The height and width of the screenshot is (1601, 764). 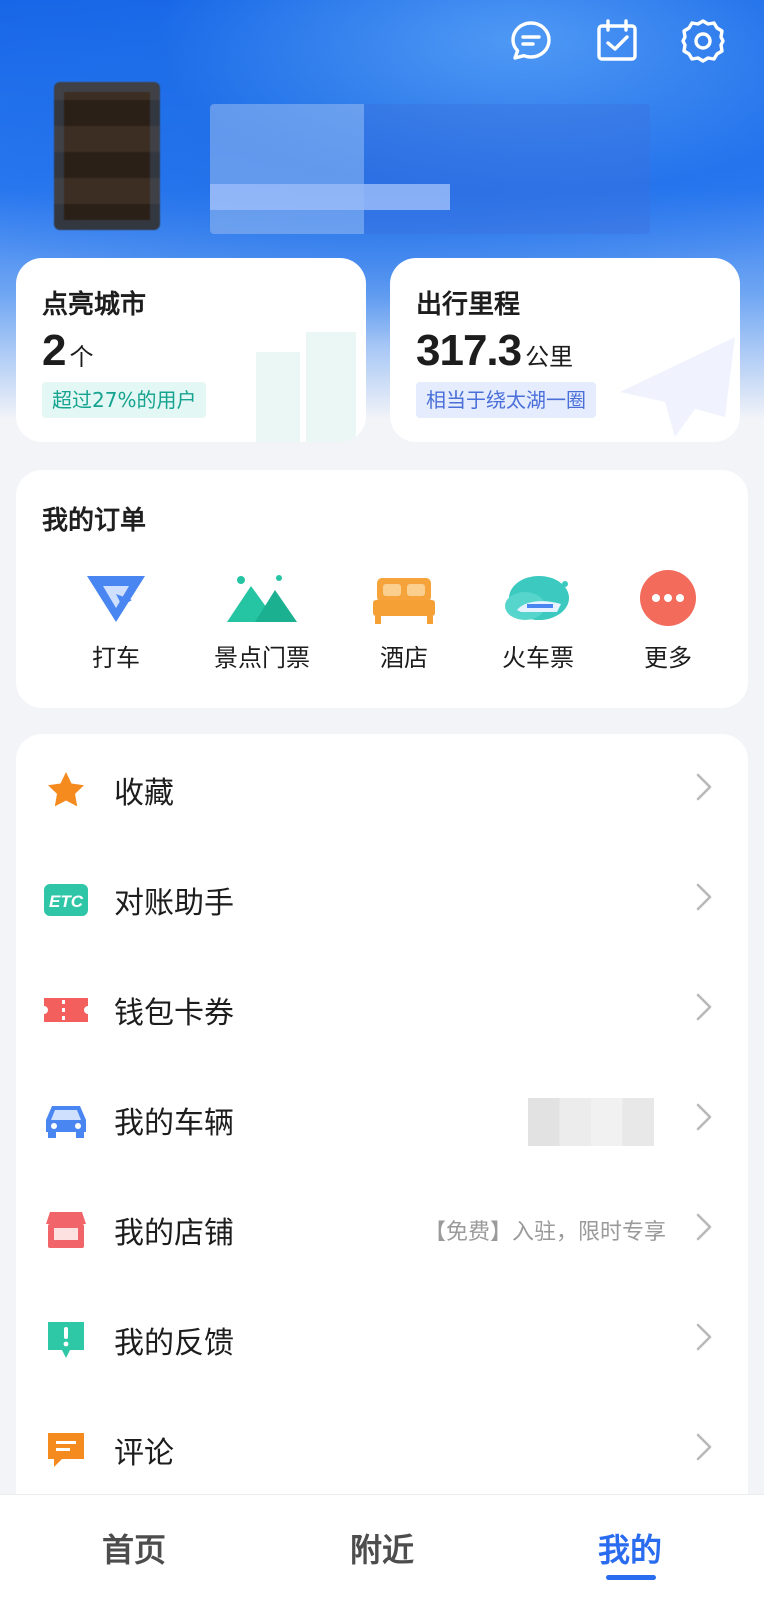 I want to click on menu-label-wallet-coupons: 钱包卡券, so click(x=174, y=1013).